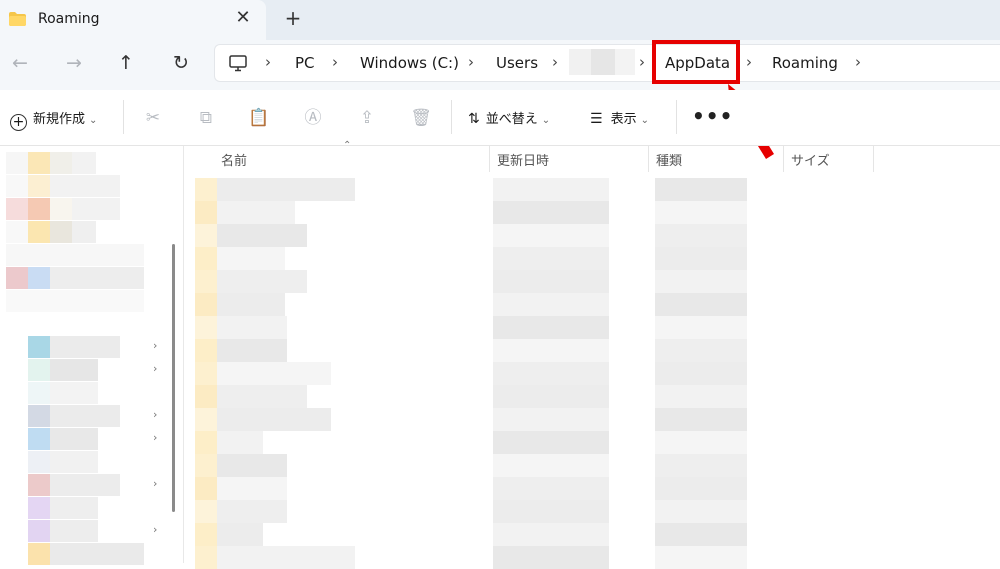 The width and height of the screenshot is (1000, 569). Describe the element at coordinates (74, 63) in the screenshot. I see `forward-icon: →` at that location.